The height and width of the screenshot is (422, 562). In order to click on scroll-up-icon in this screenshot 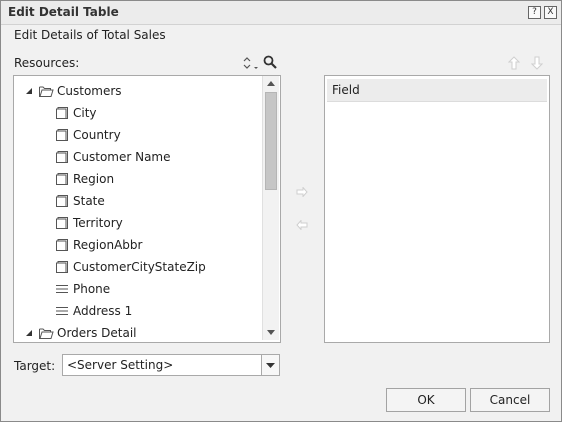, I will do `click(271, 83)`.